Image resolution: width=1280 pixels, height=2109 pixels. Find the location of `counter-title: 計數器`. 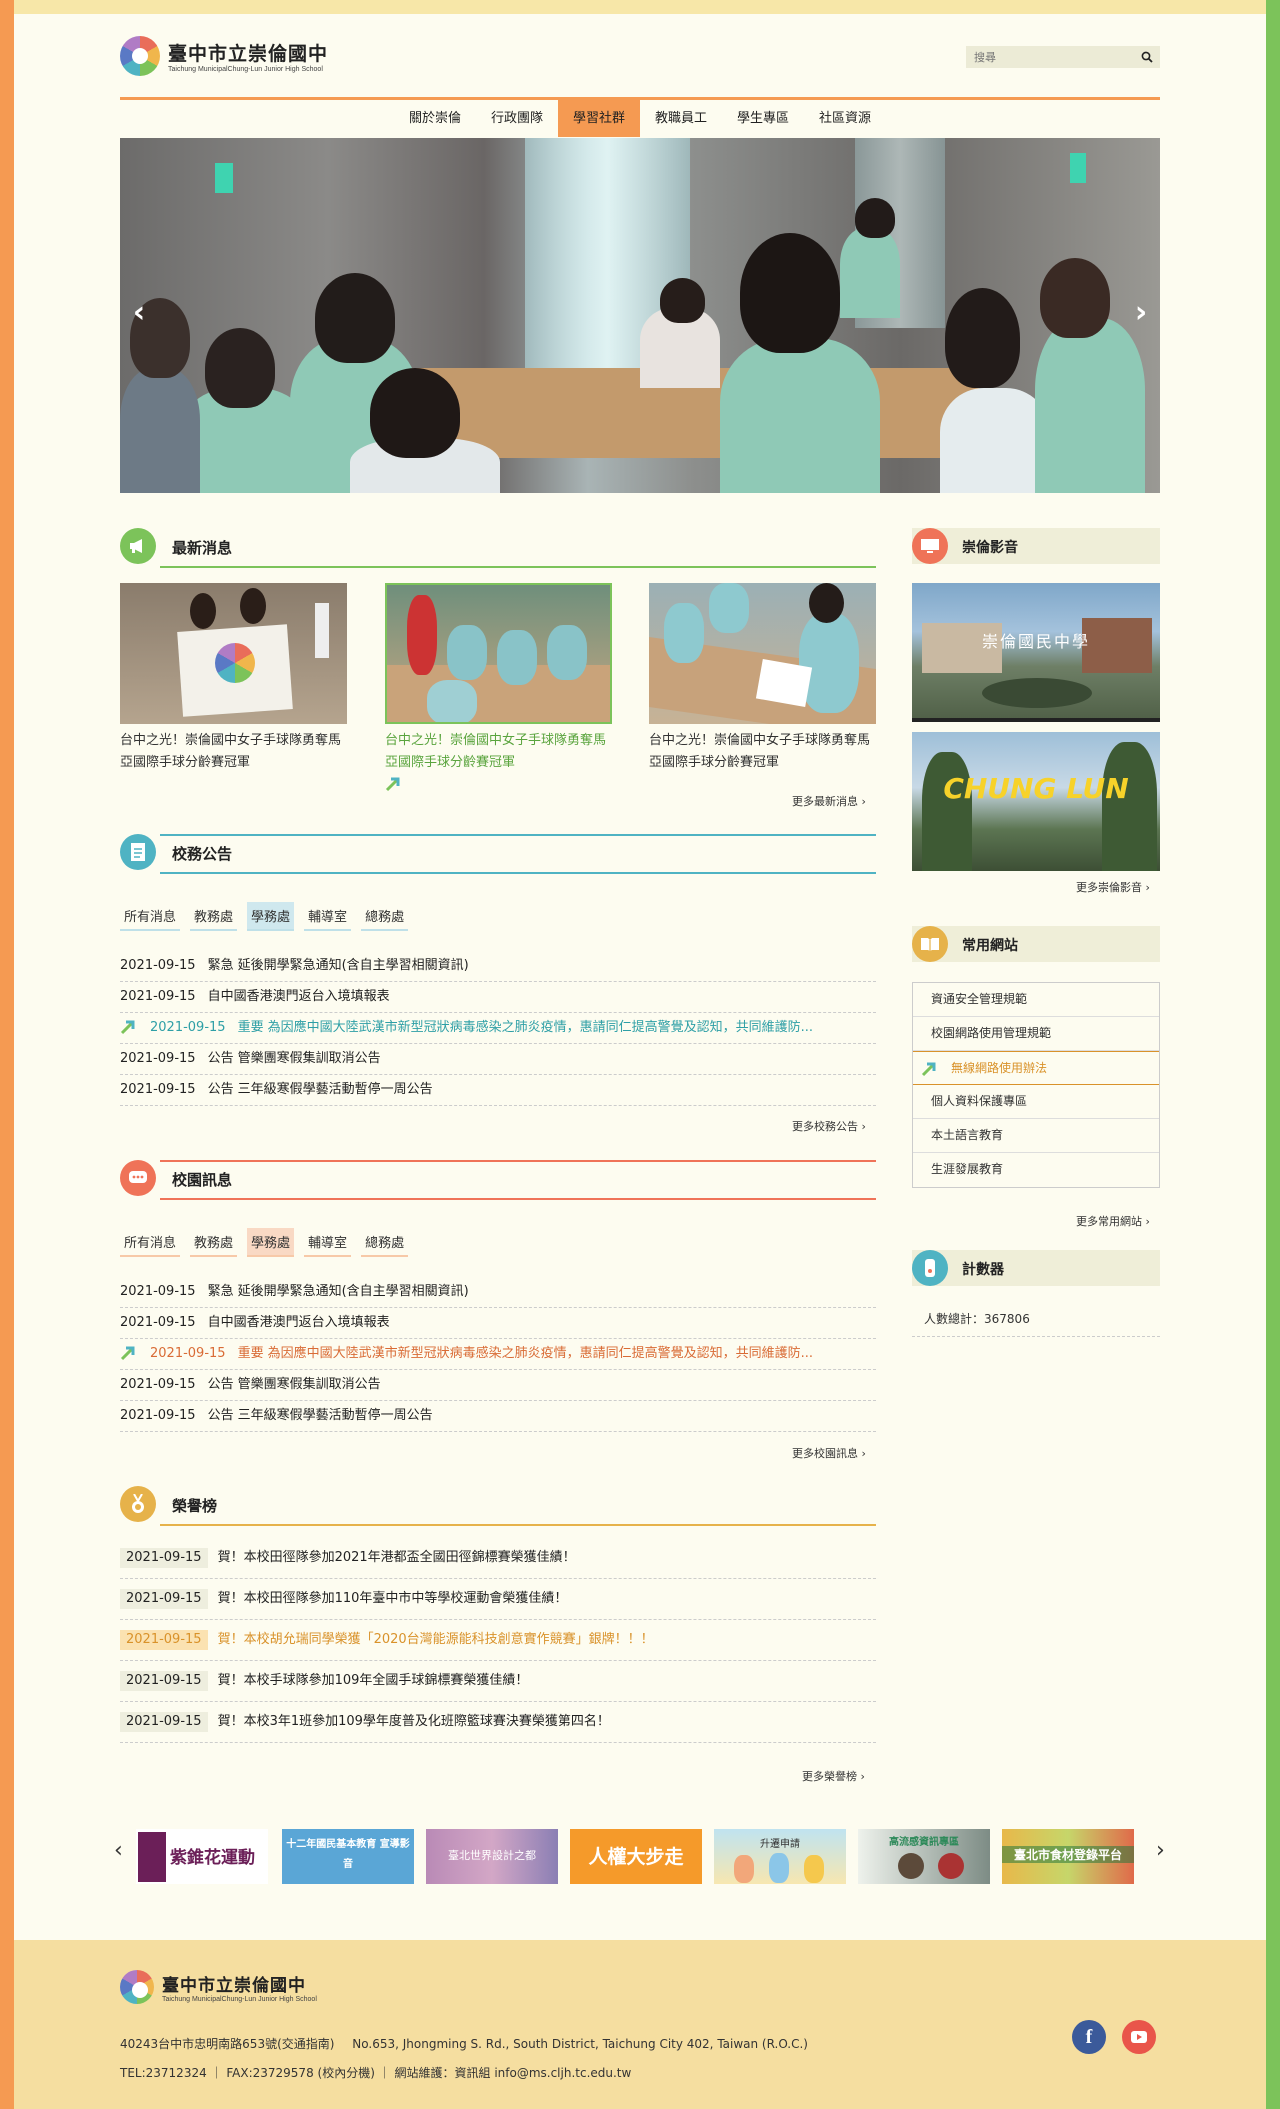

counter-title: 計數器 is located at coordinates (983, 1270).